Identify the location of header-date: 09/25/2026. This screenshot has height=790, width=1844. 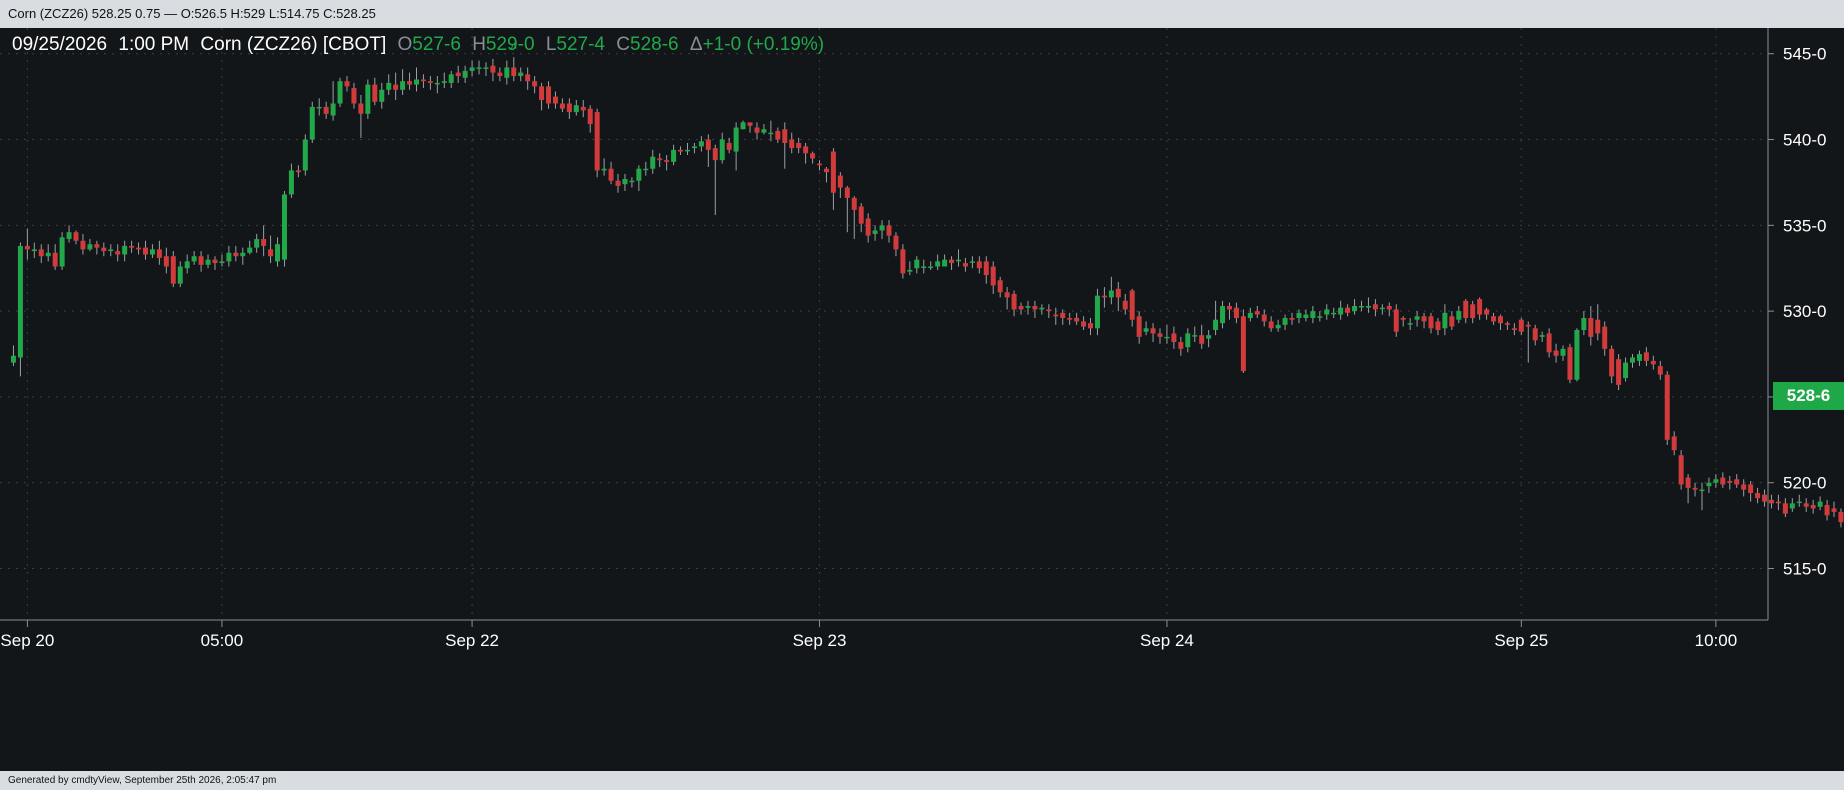
(60, 44).